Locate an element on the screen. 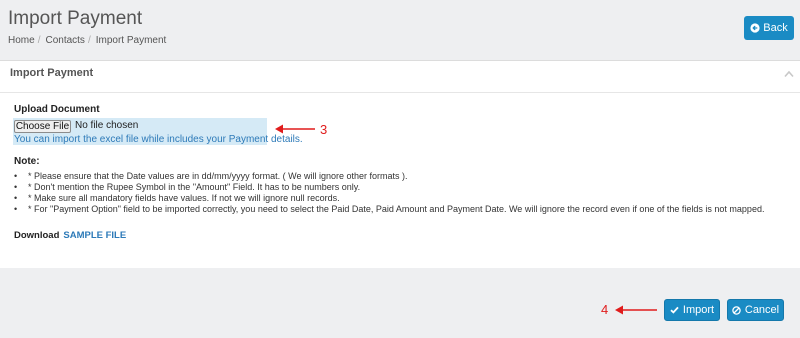  sample-file-link: SAMPLE FILE is located at coordinates (94, 235).